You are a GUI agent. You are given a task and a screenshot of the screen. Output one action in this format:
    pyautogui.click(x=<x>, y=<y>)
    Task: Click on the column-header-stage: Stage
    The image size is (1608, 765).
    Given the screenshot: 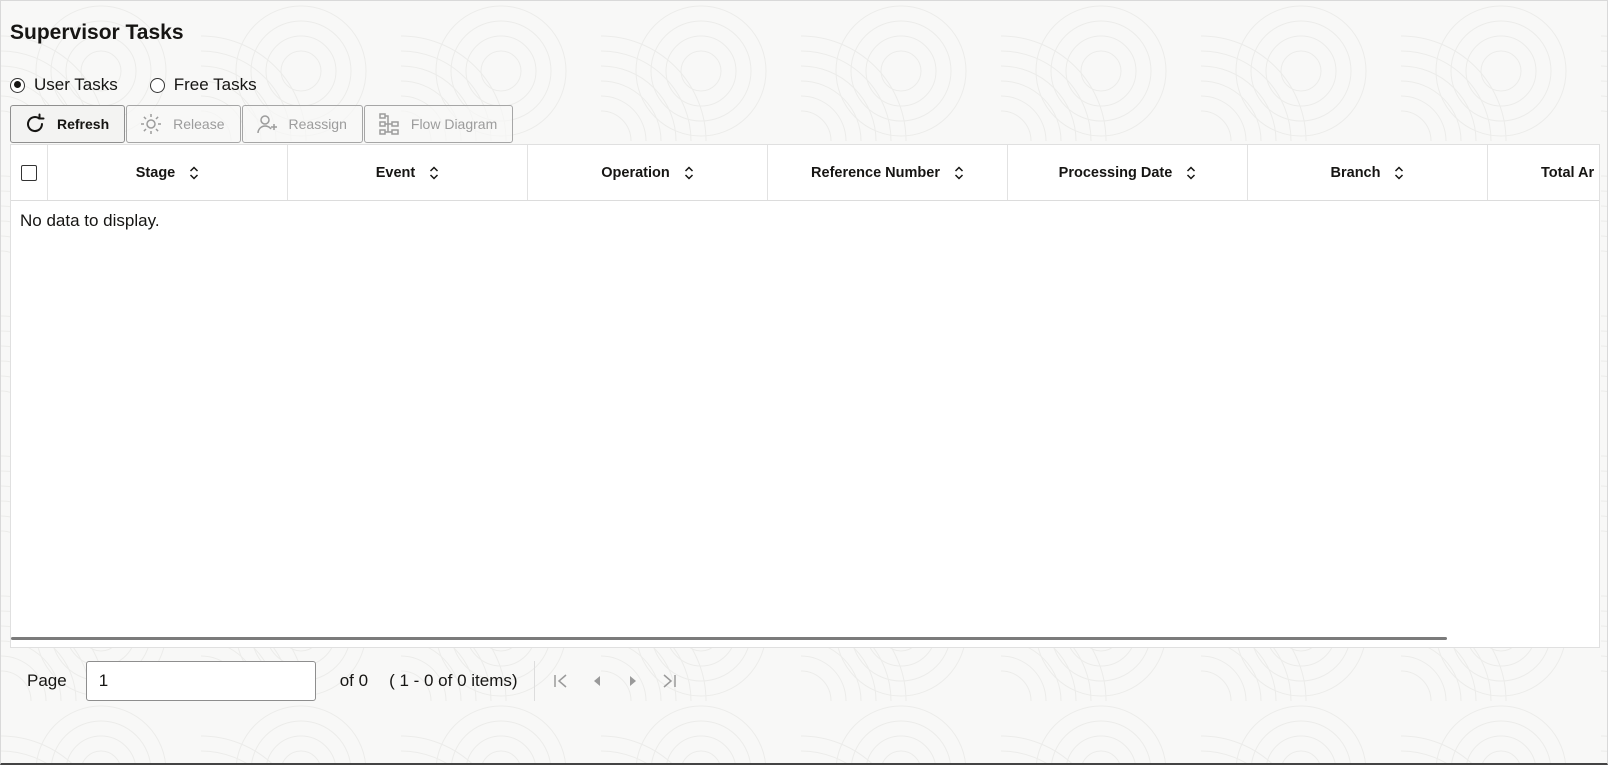 What is the action you would take?
    pyautogui.click(x=168, y=172)
    